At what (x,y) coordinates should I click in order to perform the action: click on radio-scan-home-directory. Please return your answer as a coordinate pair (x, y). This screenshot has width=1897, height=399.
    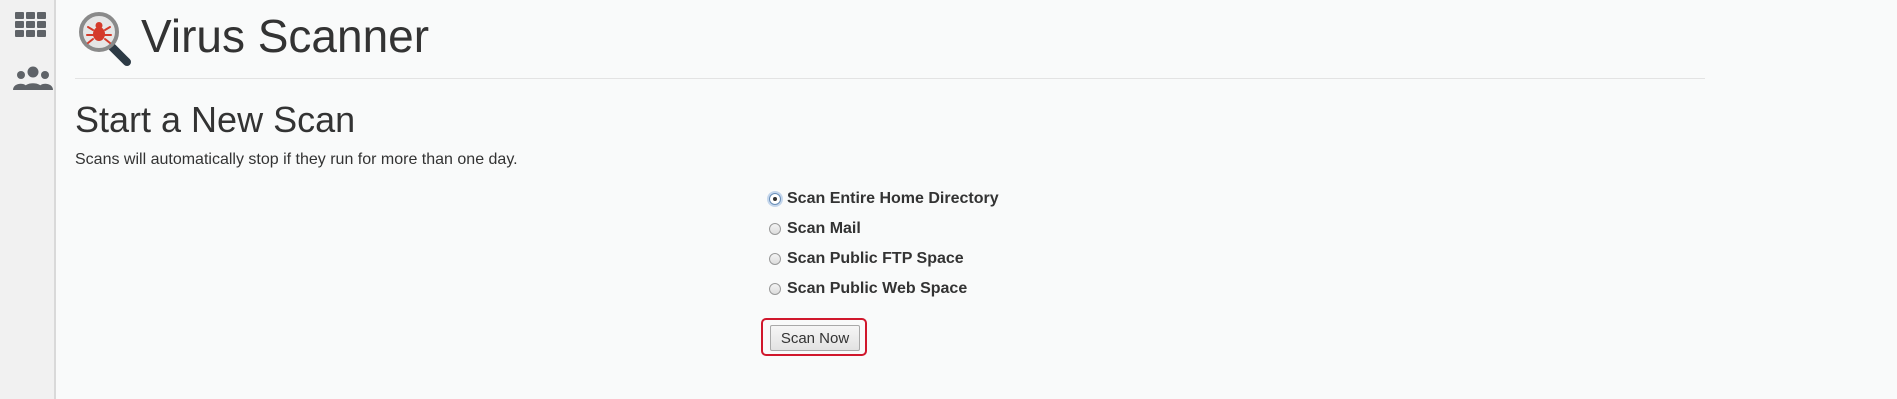
    Looking at the image, I should click on (775, 199).